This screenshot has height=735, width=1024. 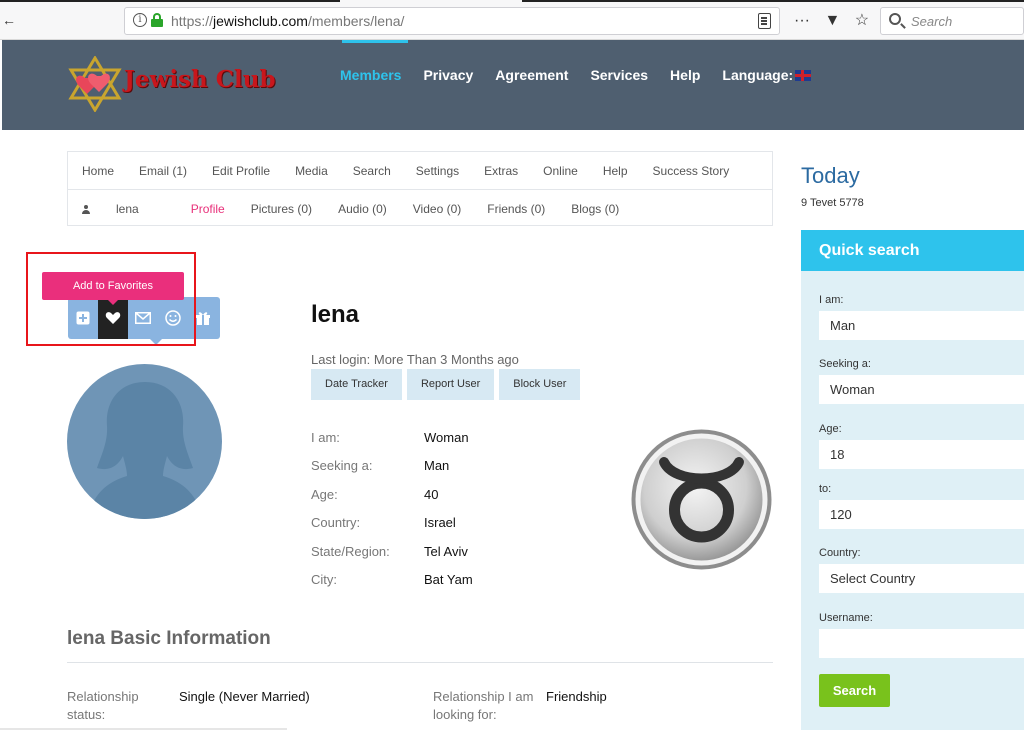 I want to click on pocket-icon: ▼, so click(x=832, y=21).